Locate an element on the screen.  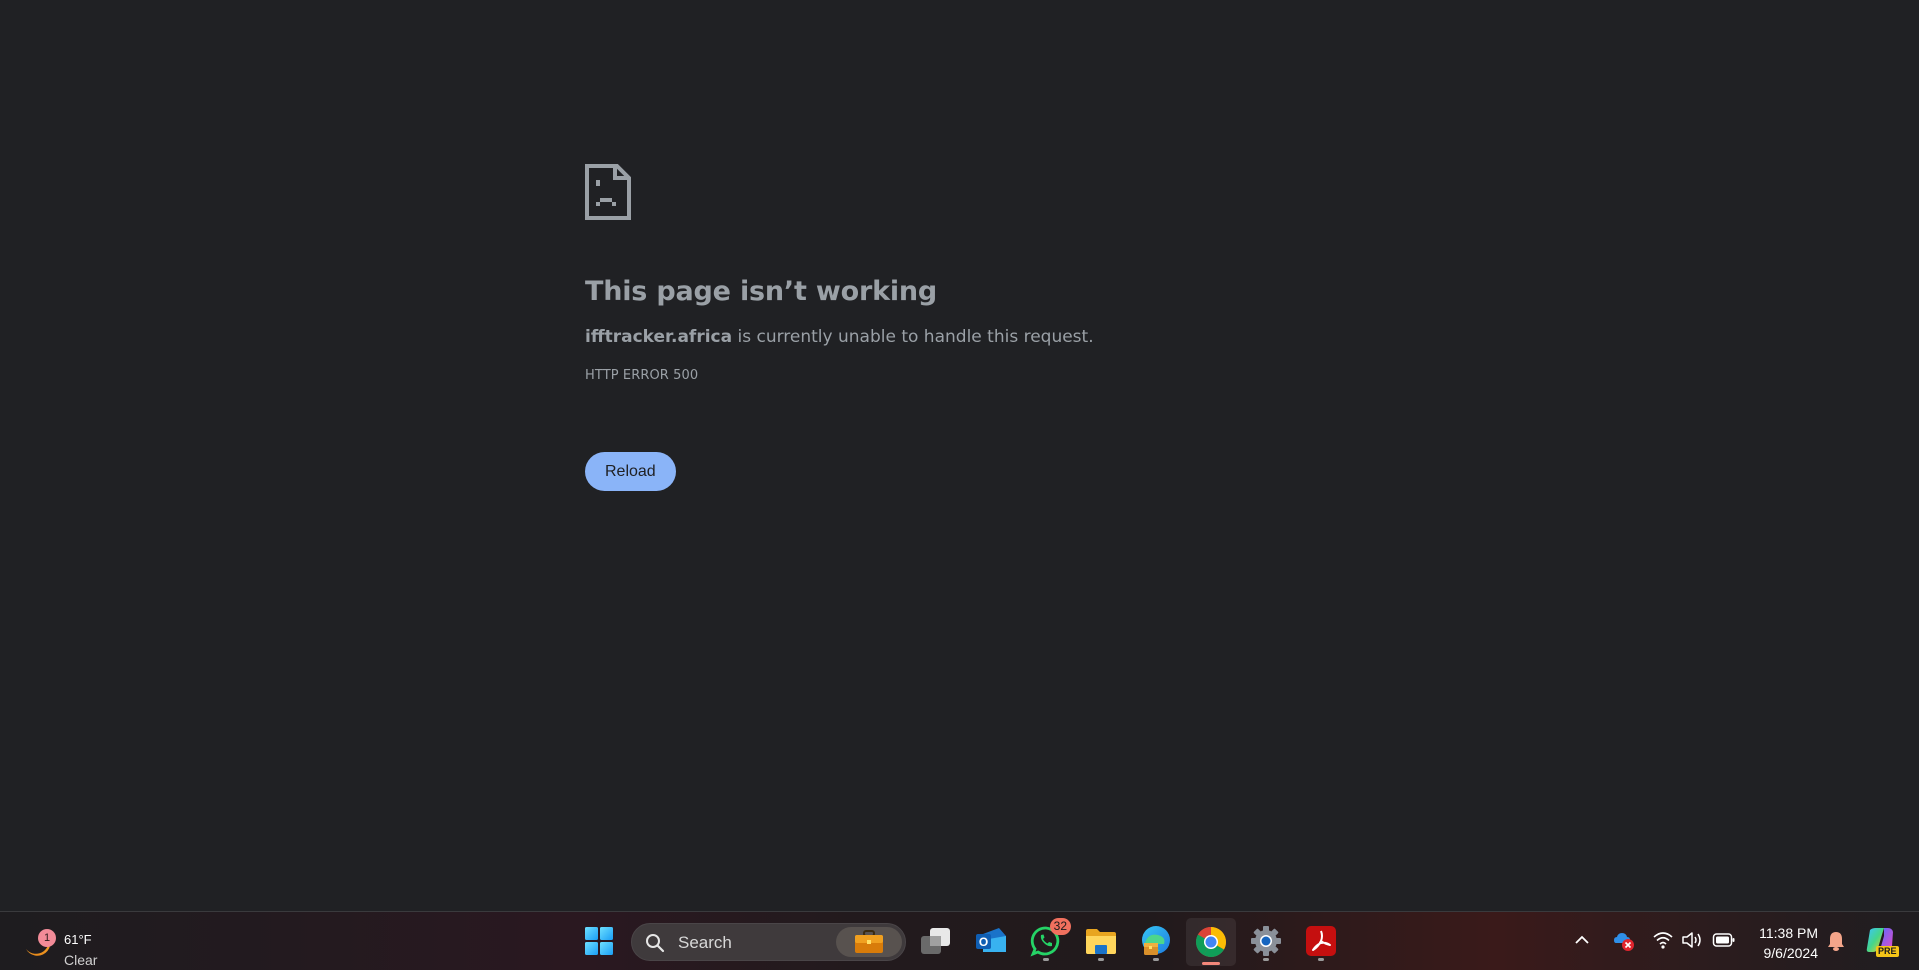
battery-icon is located at coordinates (1724, 940).